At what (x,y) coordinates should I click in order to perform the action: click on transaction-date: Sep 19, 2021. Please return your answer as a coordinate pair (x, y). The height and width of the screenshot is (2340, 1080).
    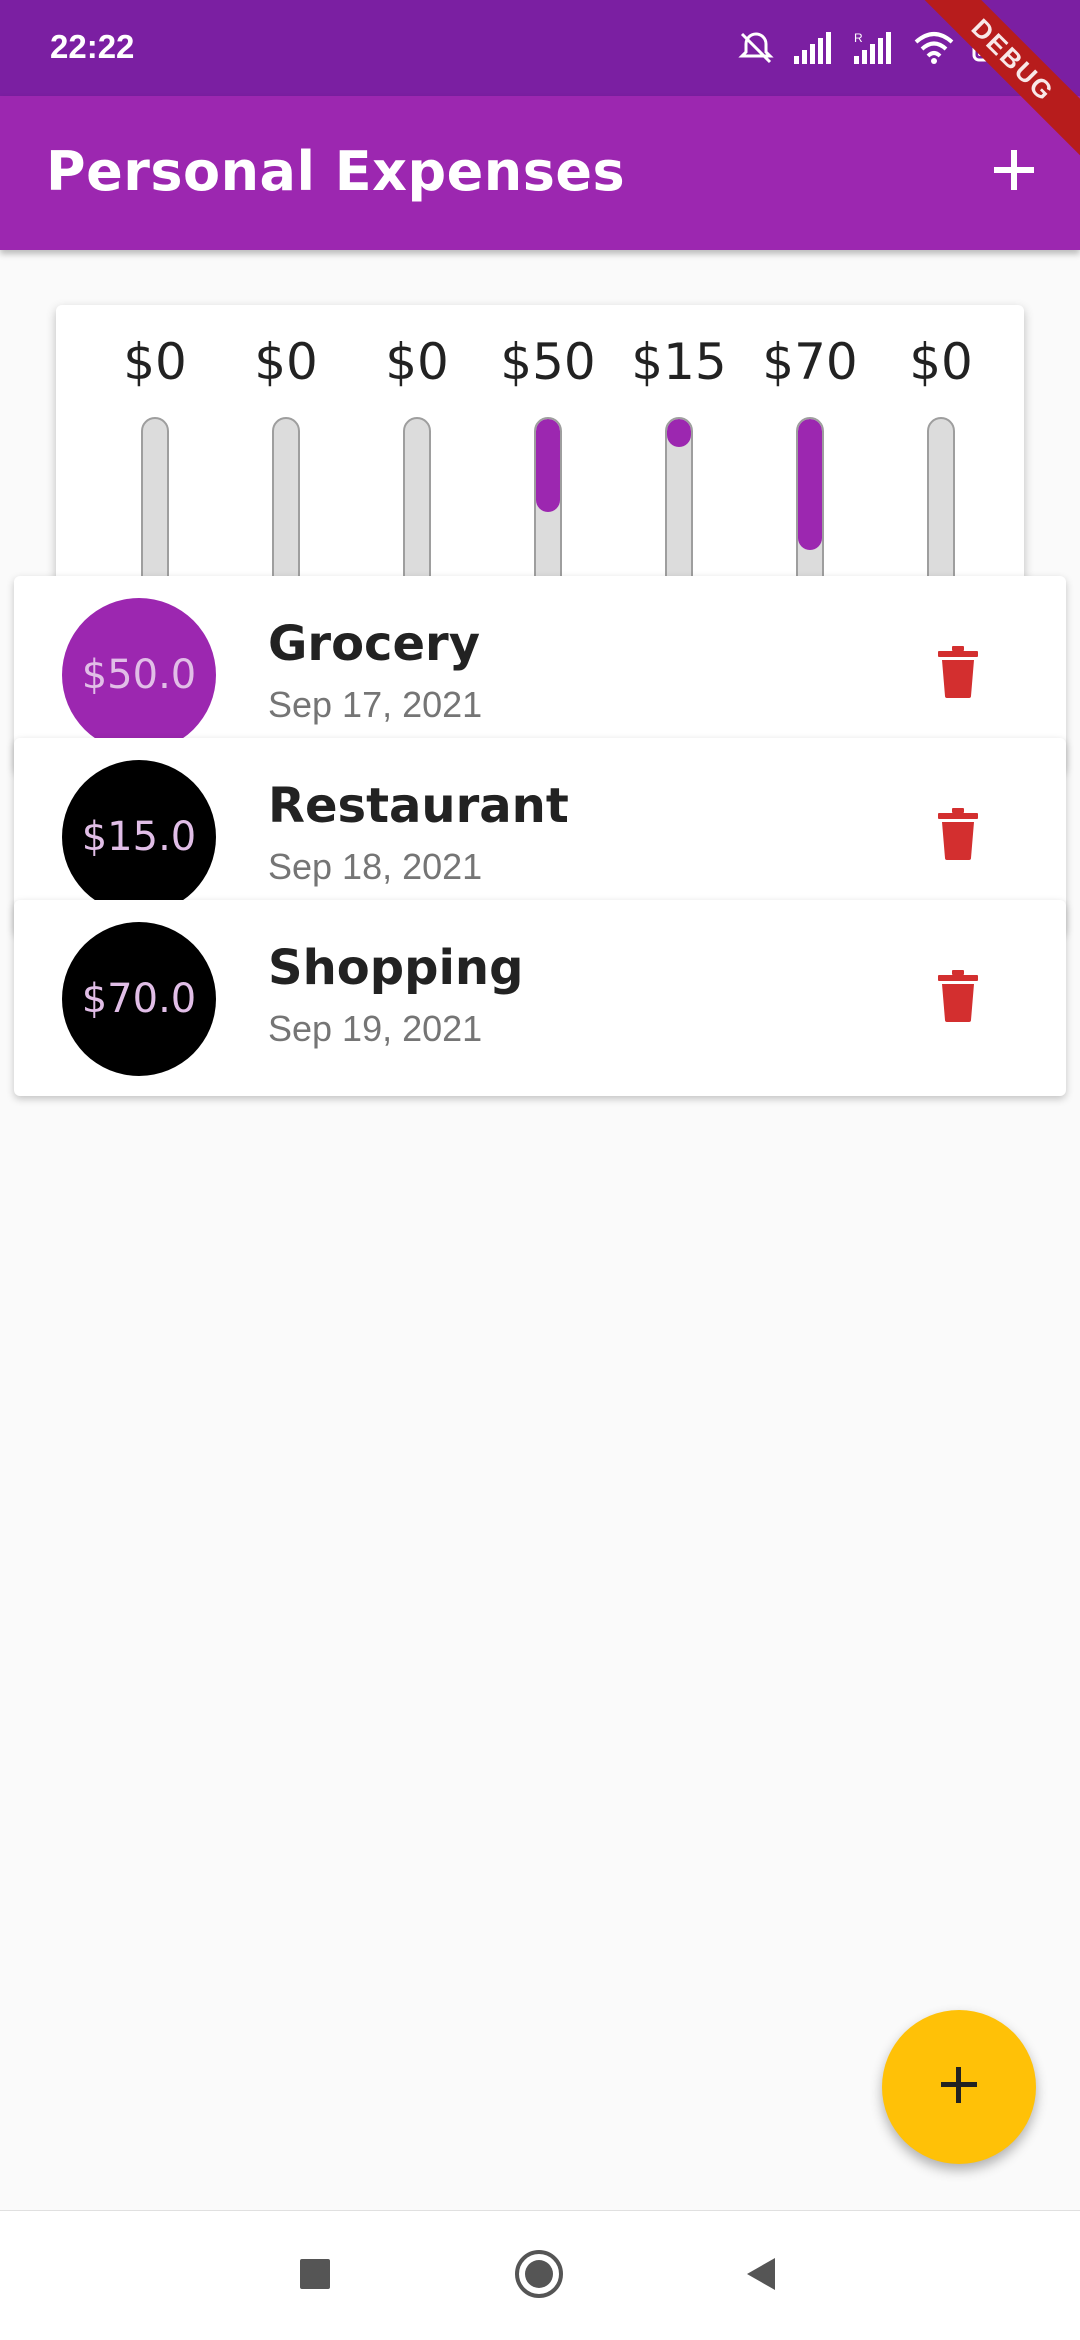
    Looking at the image, I should click on (375, 1028).